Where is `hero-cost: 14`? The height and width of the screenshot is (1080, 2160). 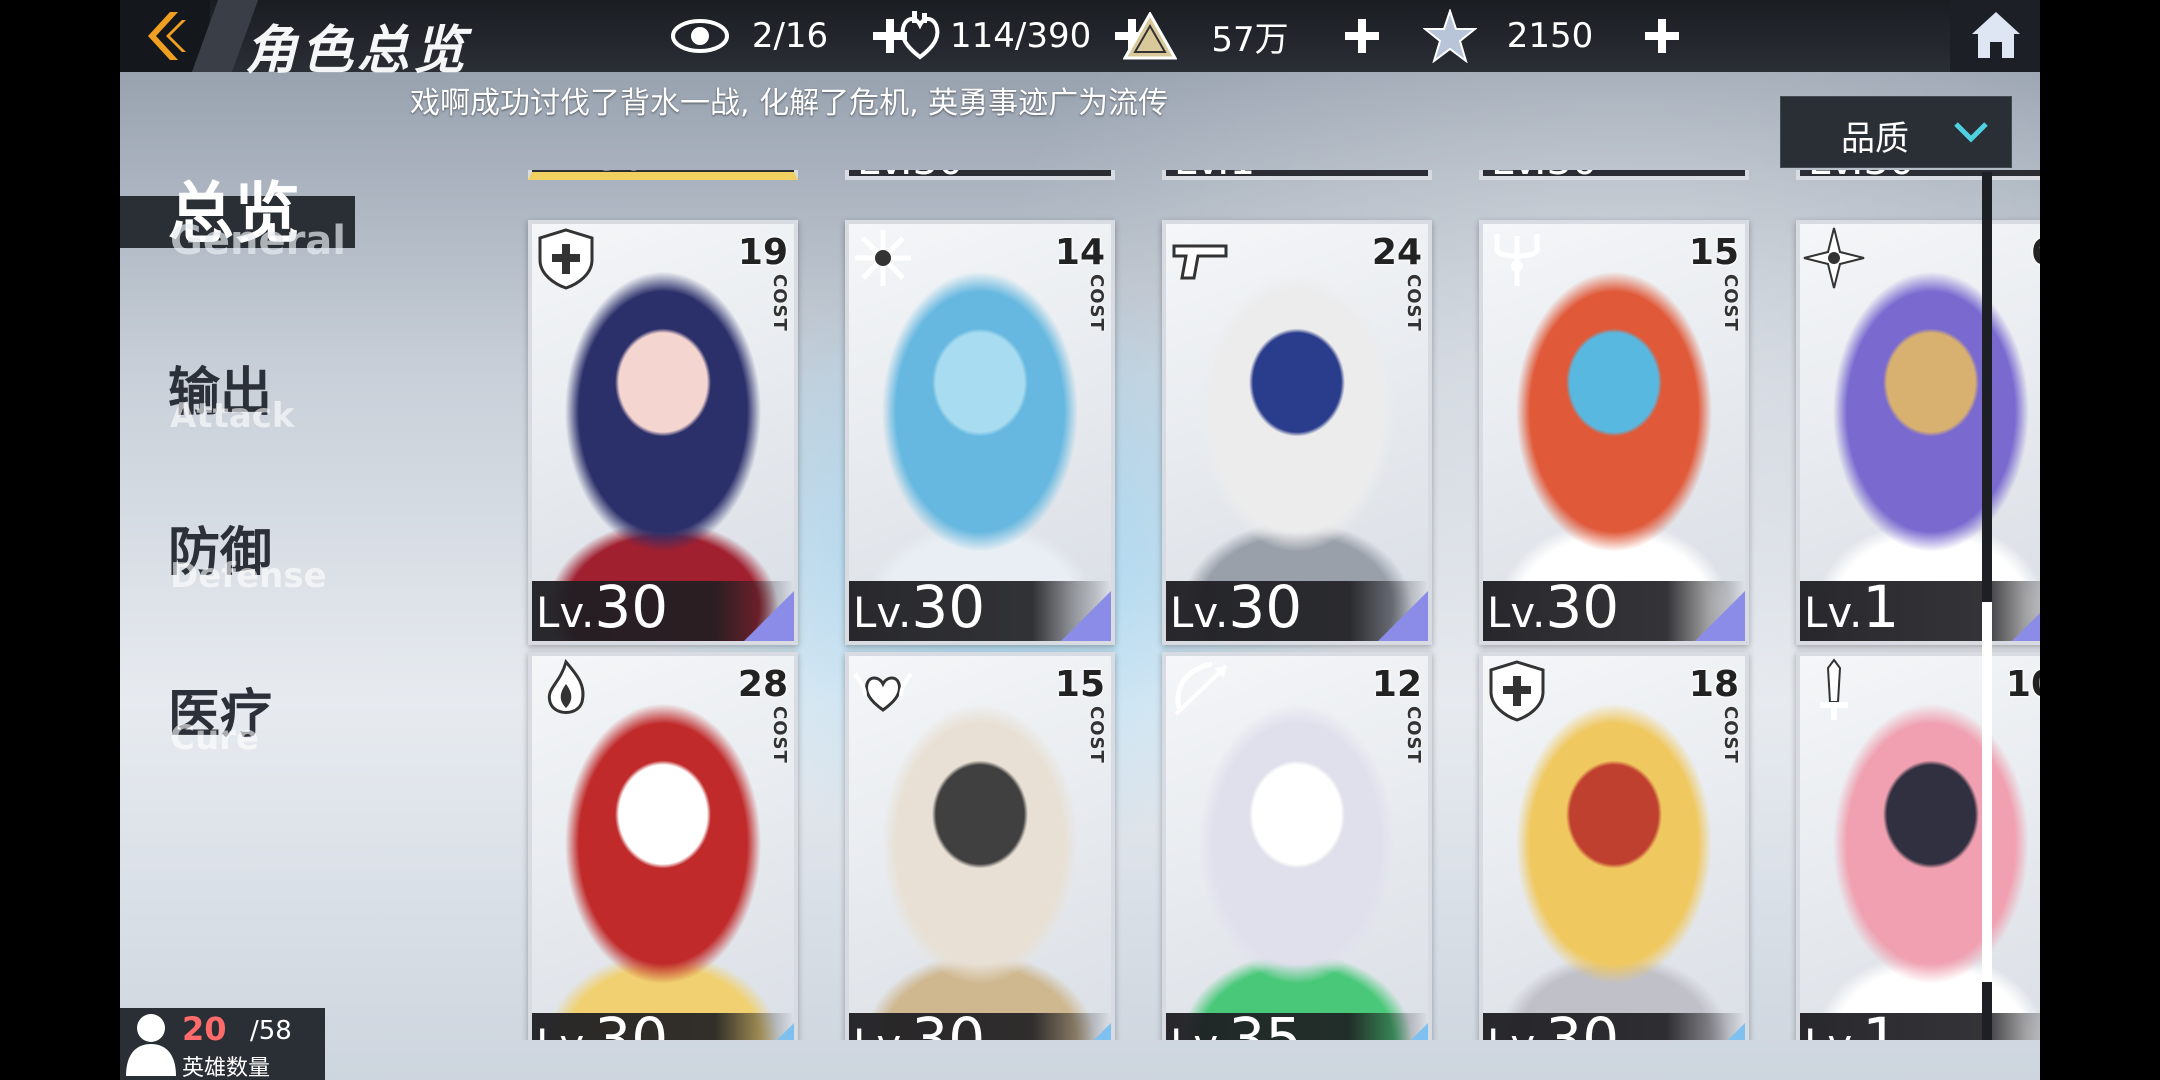
hero-cost: 14 is located at coordinates (1079, 252).